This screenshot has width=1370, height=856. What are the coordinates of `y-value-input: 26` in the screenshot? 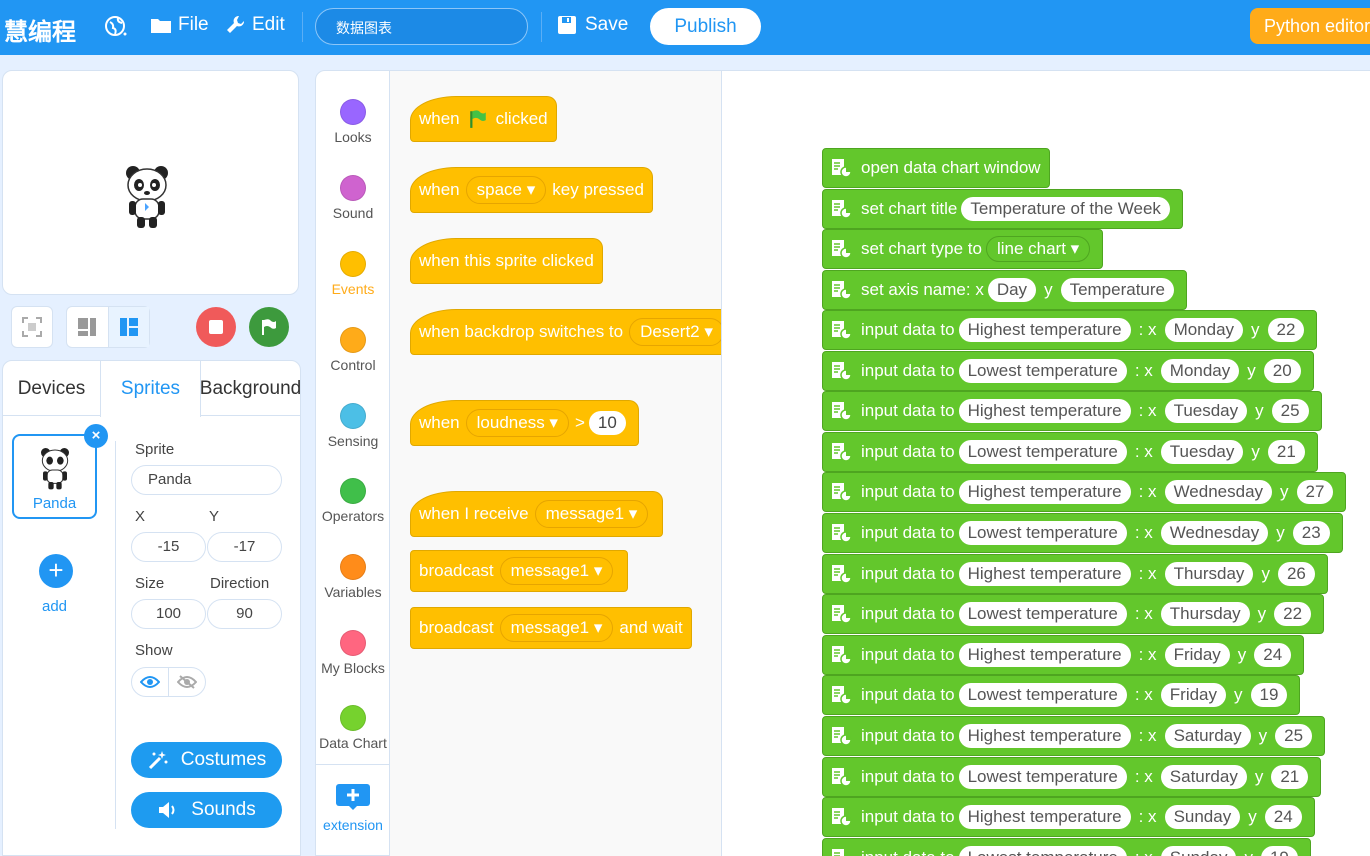 It's located at (1296, 573).